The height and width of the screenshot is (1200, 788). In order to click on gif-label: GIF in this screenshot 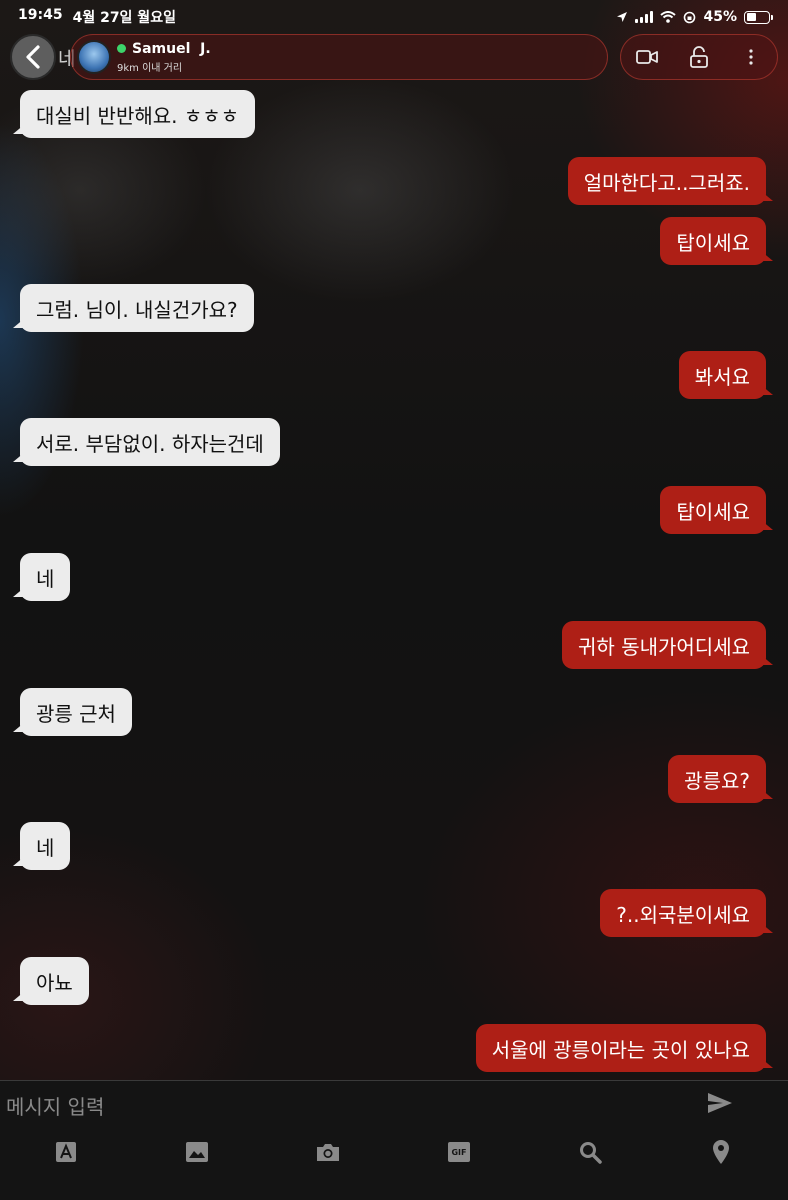, I will do `click(459, 1152)`.